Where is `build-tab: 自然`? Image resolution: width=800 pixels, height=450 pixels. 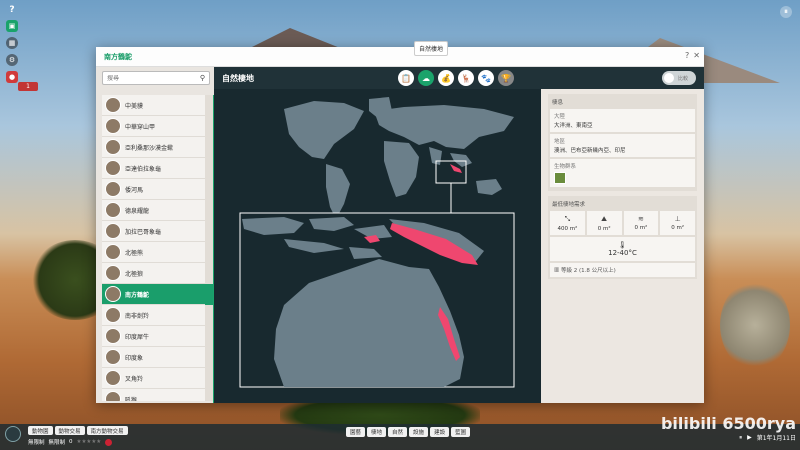
build-tab: 自然 is located at coordinates (398, 432).